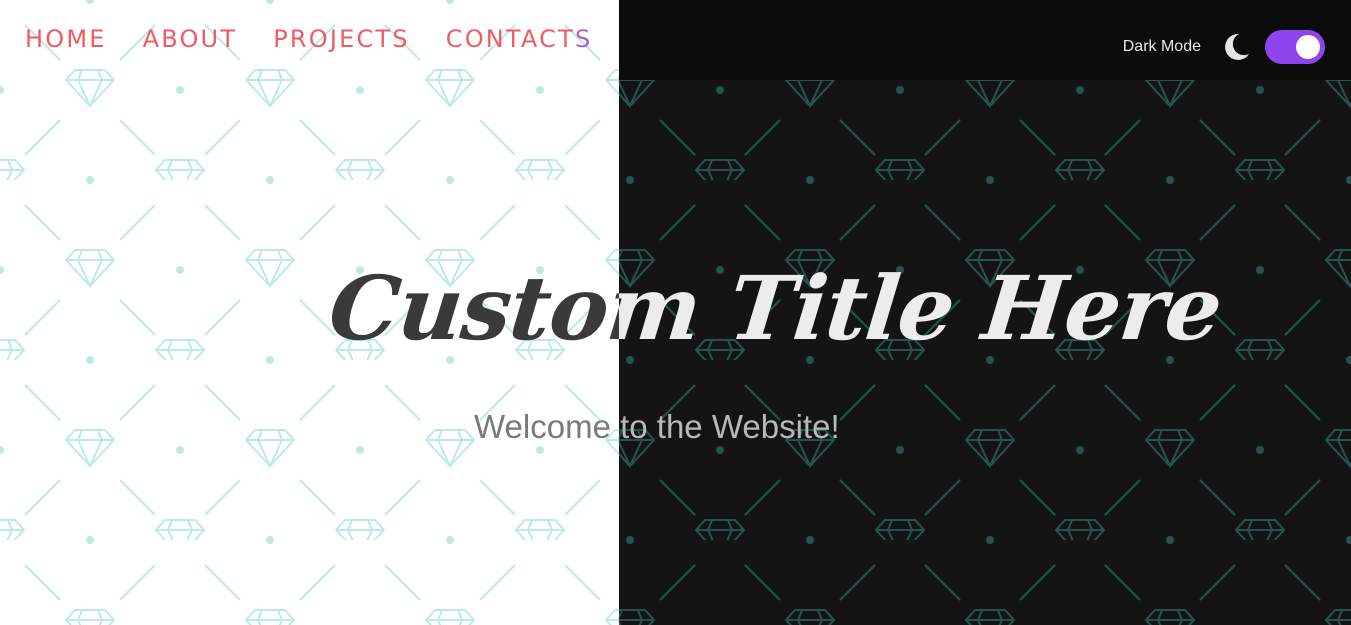 The image size is (1351, 625). Describe the element at coordinates (341, 39) in the screenshot. I see `nav-link-projects: PROJECTS` at that location.